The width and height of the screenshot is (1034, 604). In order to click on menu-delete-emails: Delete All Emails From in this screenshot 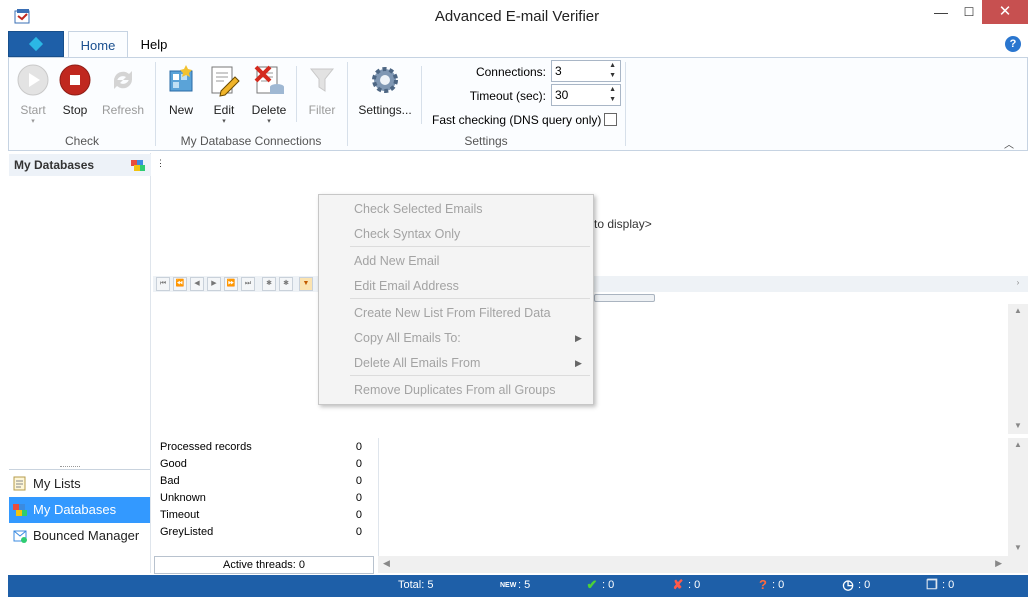, I will do `click(417, 363)`.